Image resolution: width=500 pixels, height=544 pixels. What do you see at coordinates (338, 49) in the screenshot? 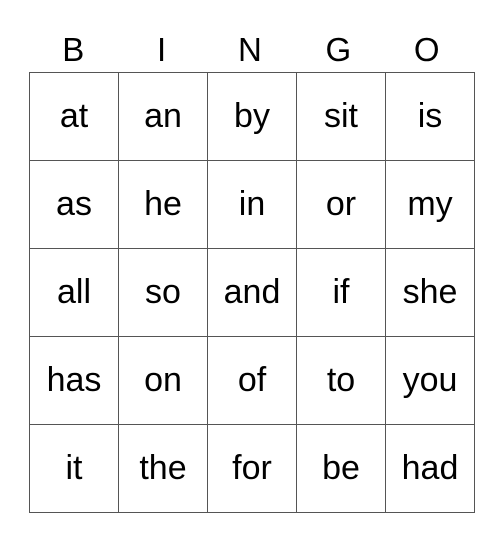
I see `header-letter-g: G` at bounding box center [338, 49].